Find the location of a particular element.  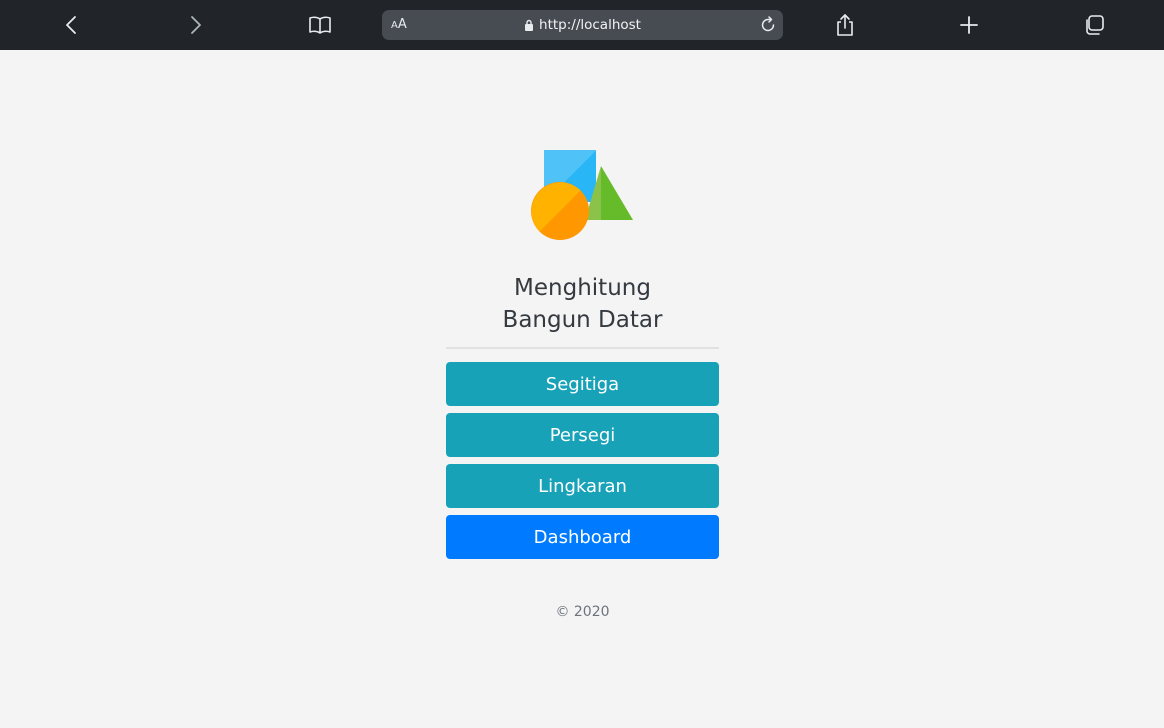

lingkaran-button: Lingkaran is located at coordinates (582, 486).